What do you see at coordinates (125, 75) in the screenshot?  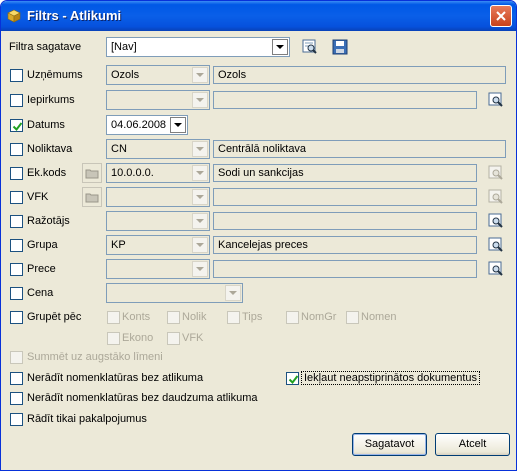 I see `uznemums-code: Ozols` at bounding box center [125, 75].